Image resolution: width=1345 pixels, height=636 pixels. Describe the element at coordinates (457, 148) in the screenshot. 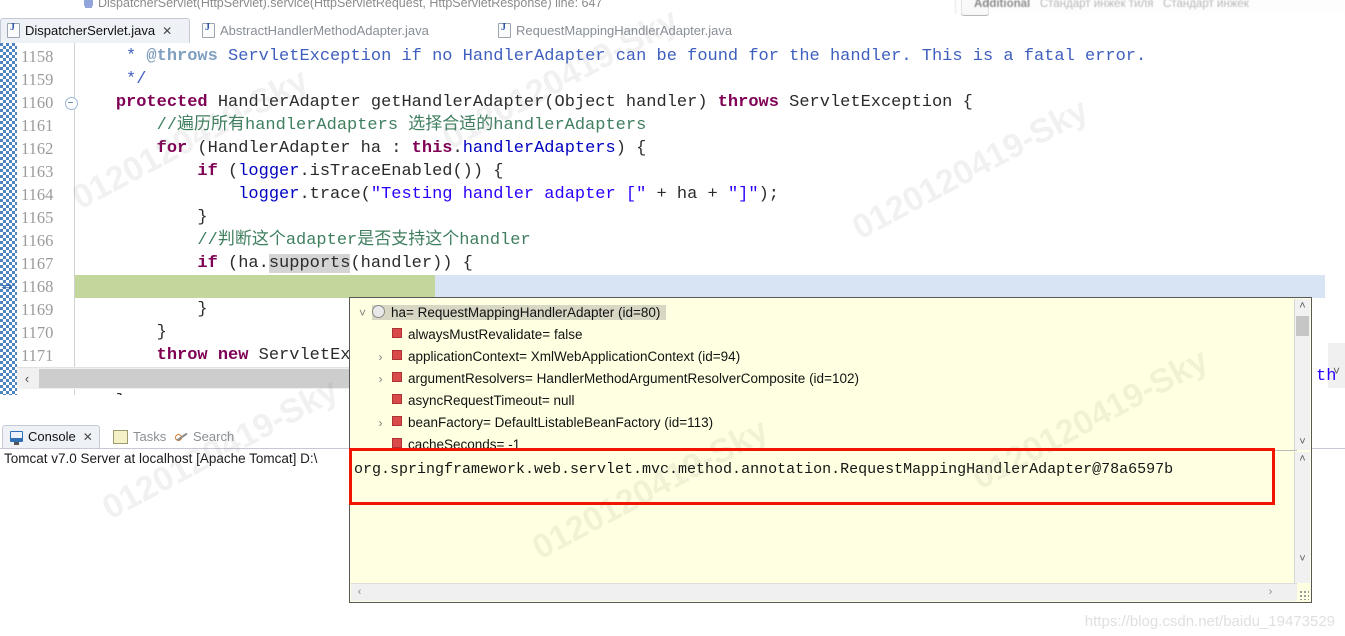

I see `code-token: .` at that location.